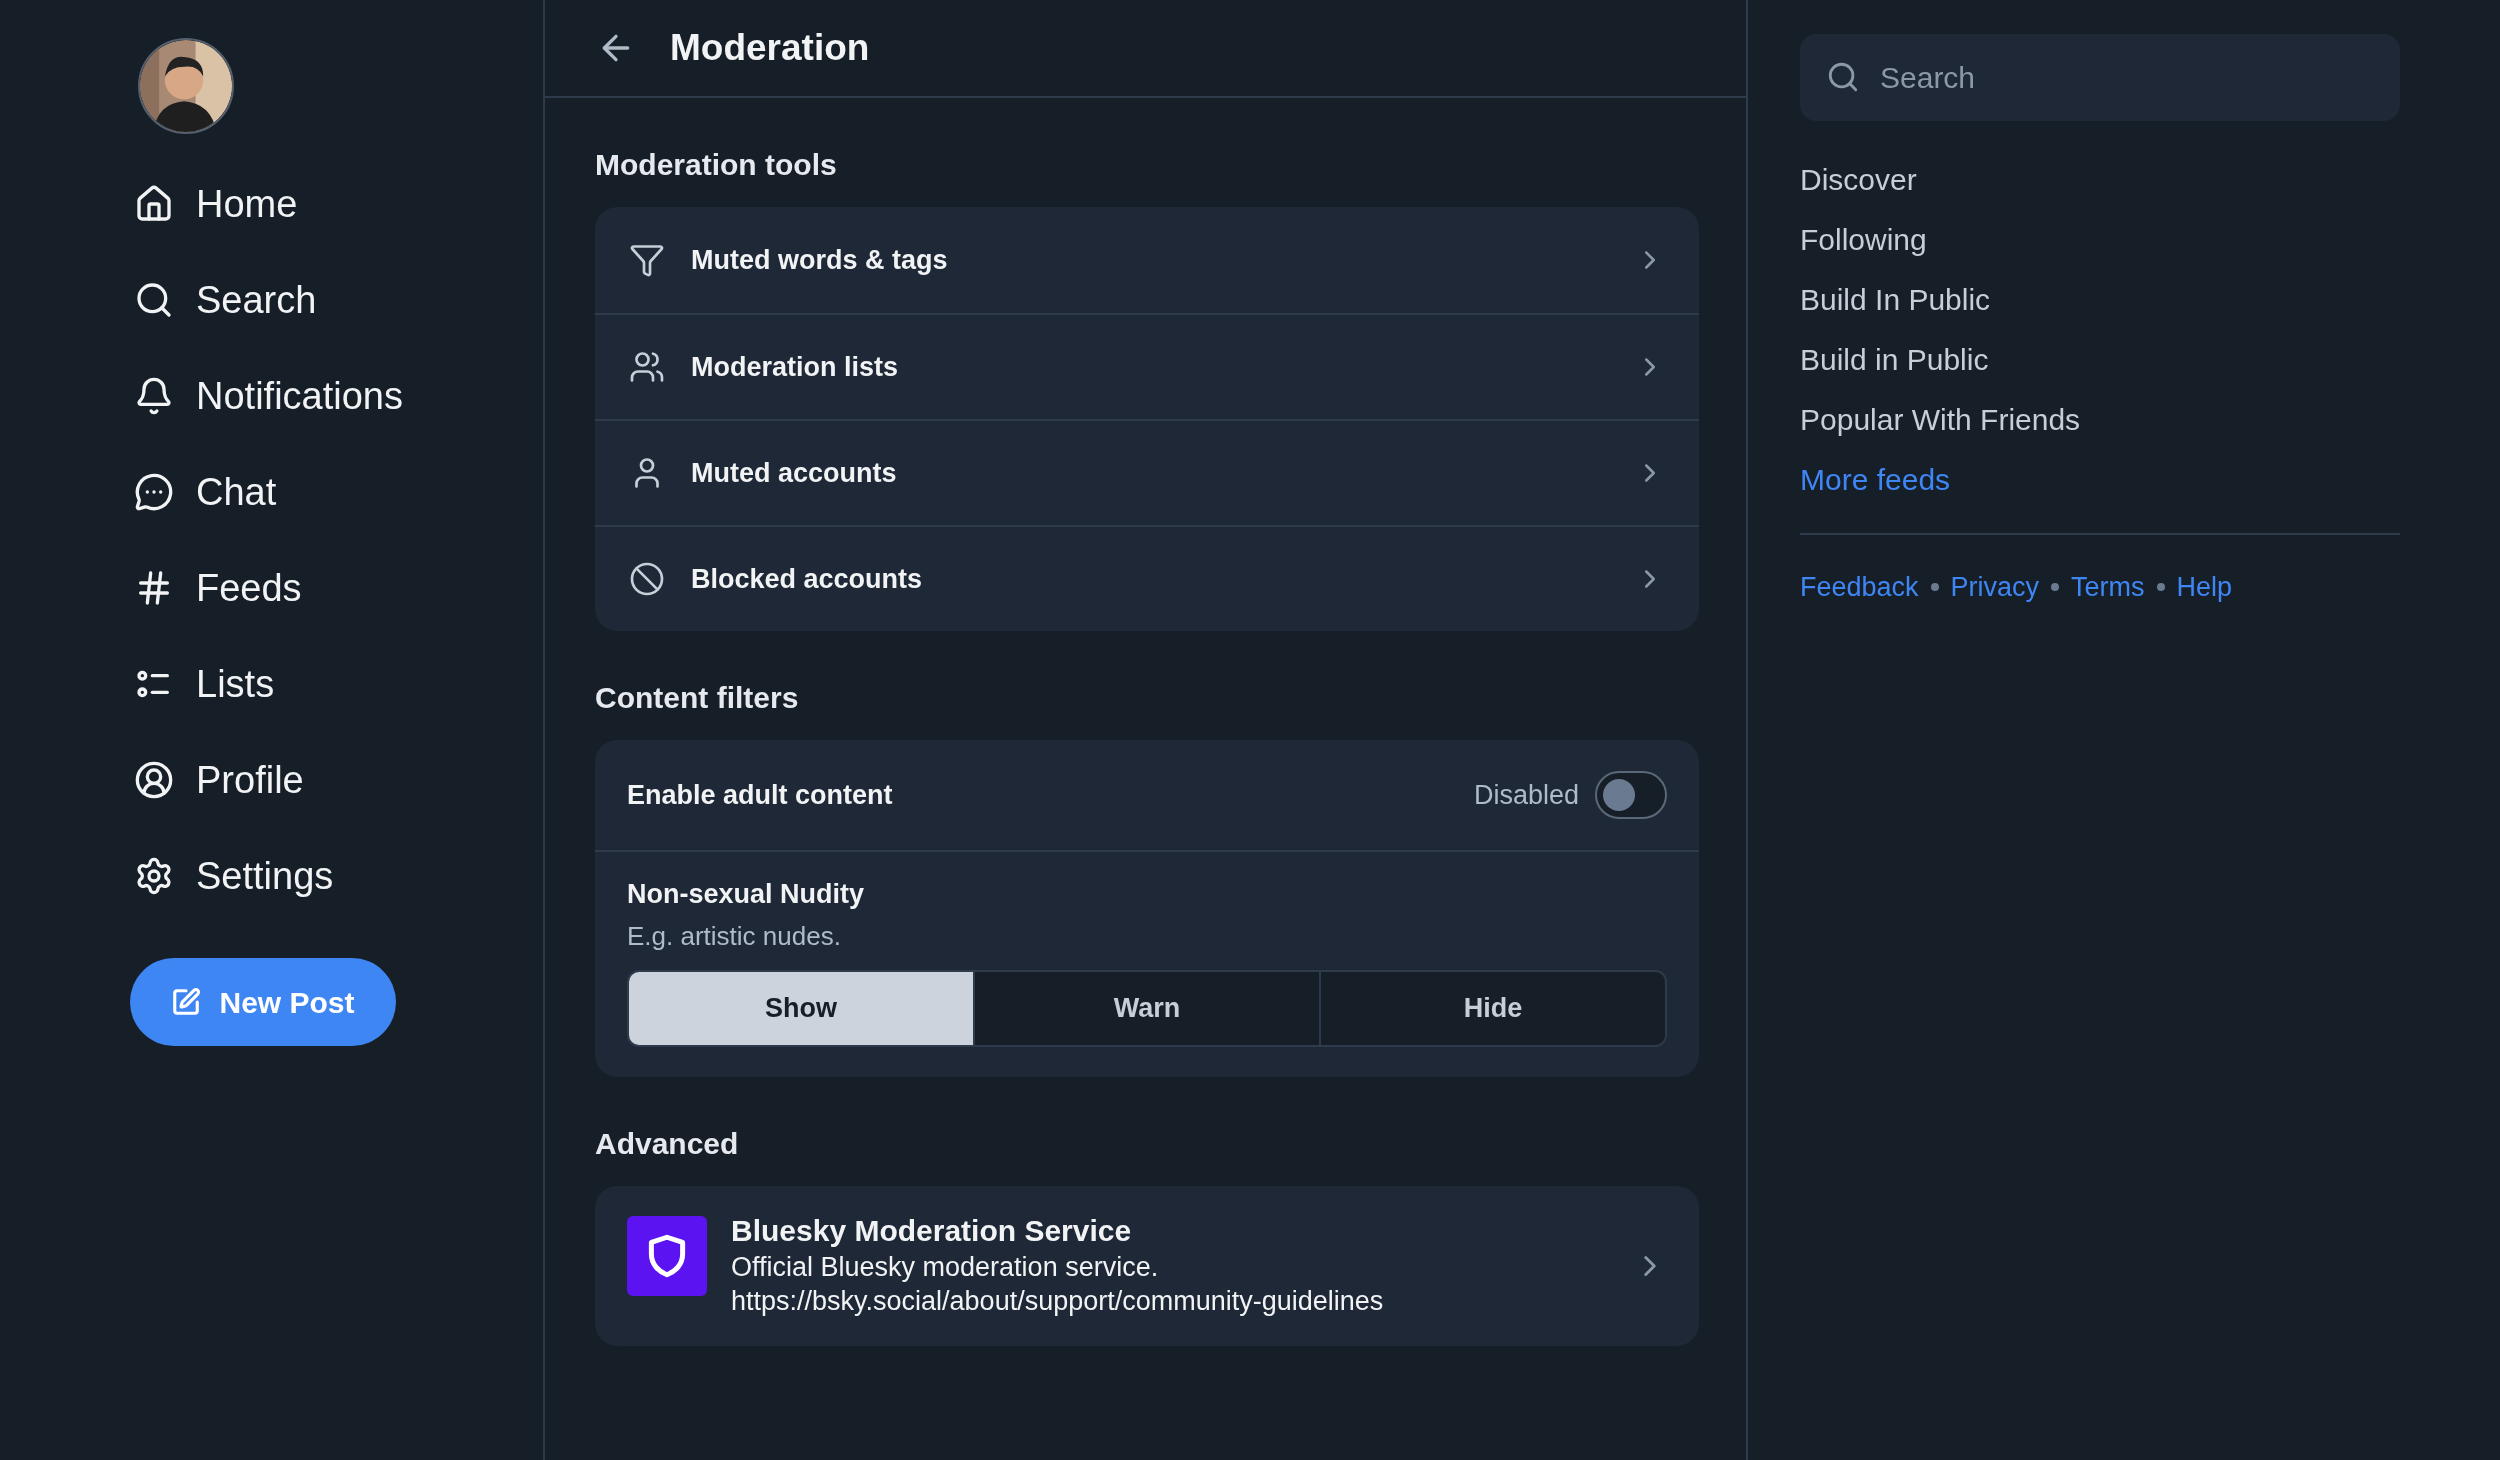  I want to click on nav-item: Settings, so click(336, 876).